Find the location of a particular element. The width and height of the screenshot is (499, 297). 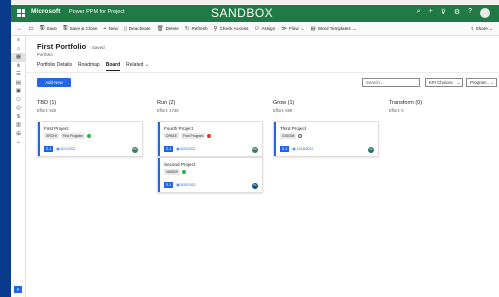

grid-icon: ⊞ is located at coordinates (18, 134).